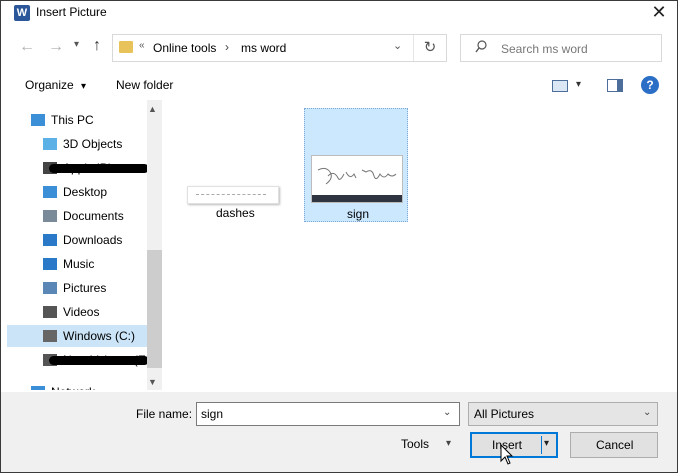  What do you see at coordinates (76, 44) in the screenshot?
I see `recent-locations-chevron-icon: ▾` at bounding box center [76, 44].